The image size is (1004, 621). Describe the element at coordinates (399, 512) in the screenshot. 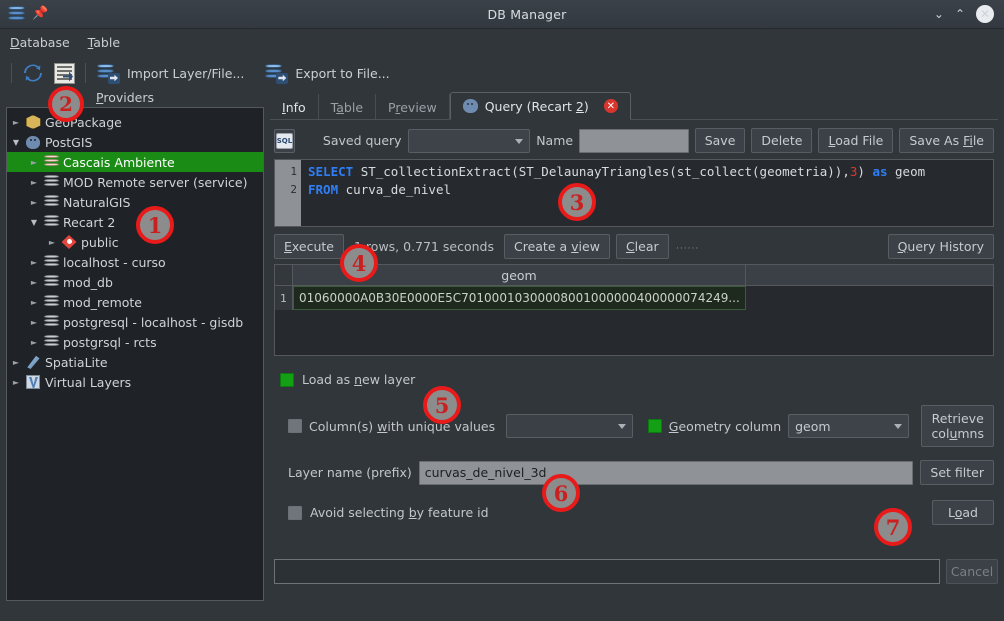

I see `avoid-feature-id-label: Avoid selecting by feature id` at that location.